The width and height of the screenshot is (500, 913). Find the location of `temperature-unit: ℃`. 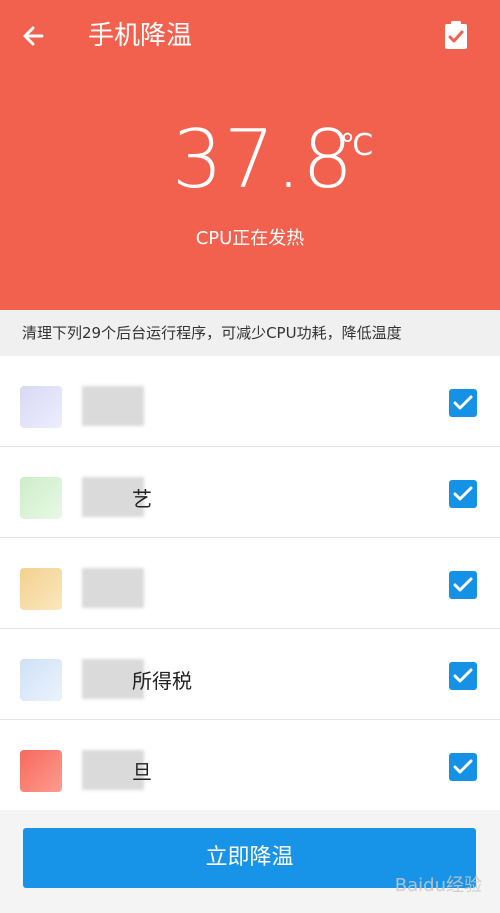

temperature-unit: ℃ is located at coordinates (357, 145).